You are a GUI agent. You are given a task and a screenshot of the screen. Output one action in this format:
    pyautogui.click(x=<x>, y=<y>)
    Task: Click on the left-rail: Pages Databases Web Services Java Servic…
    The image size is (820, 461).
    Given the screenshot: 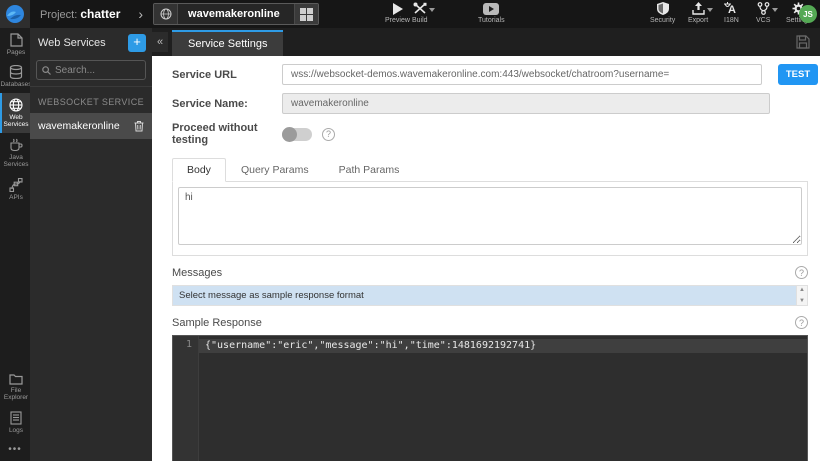 What is the action you would take?
    pyautogui.click(x=16, y=244)
    